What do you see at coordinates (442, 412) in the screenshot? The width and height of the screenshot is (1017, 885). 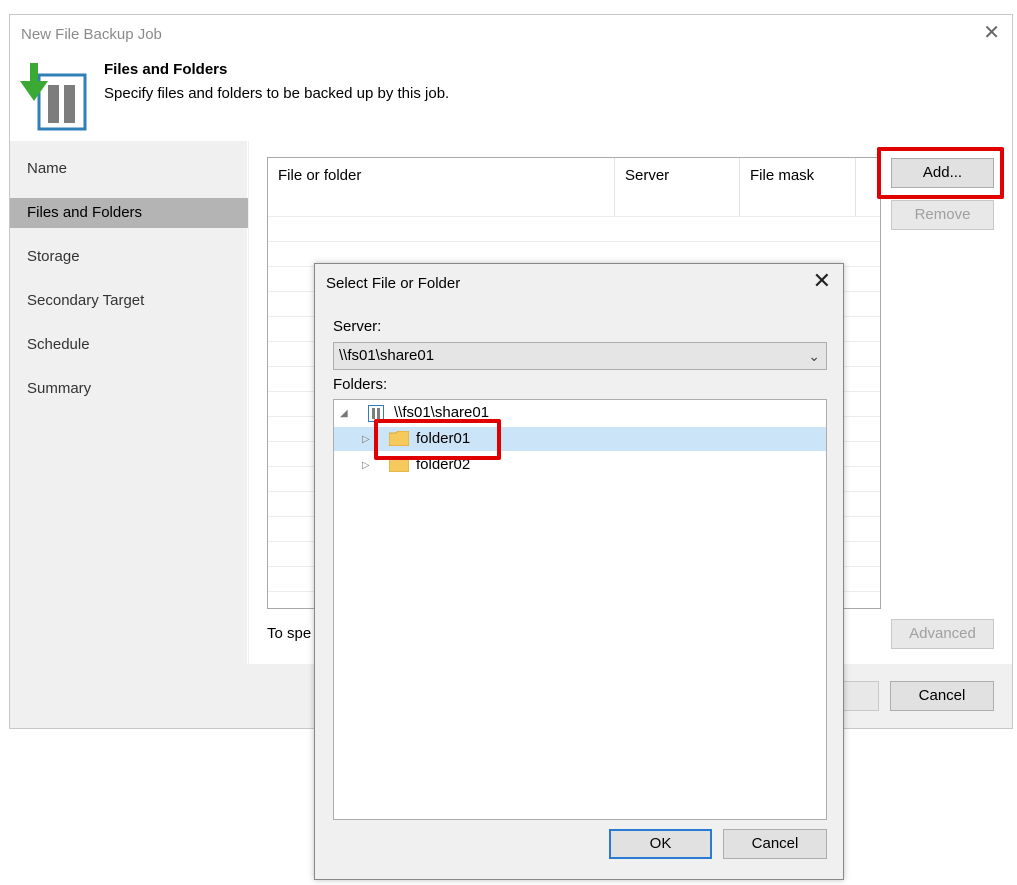 I see `tree-item-label: \\fs01\share01` at bounding box center [442, 412].